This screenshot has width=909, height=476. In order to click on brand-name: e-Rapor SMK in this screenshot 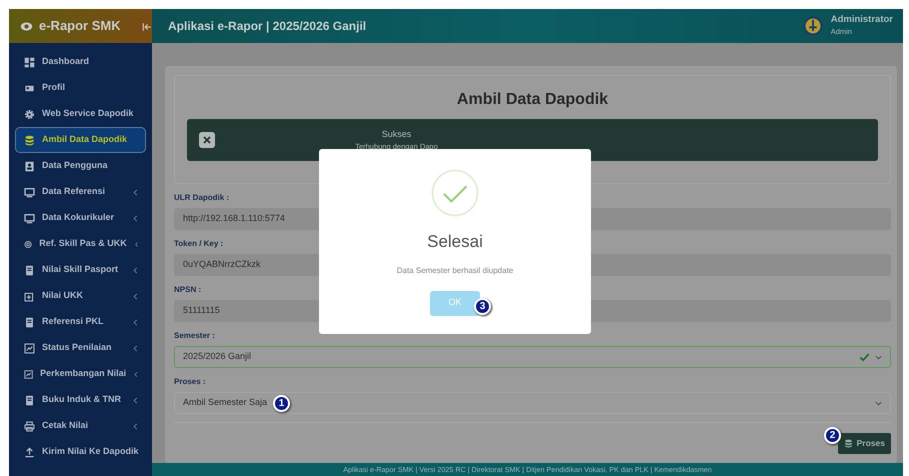, I will do `click(80, 26)`.